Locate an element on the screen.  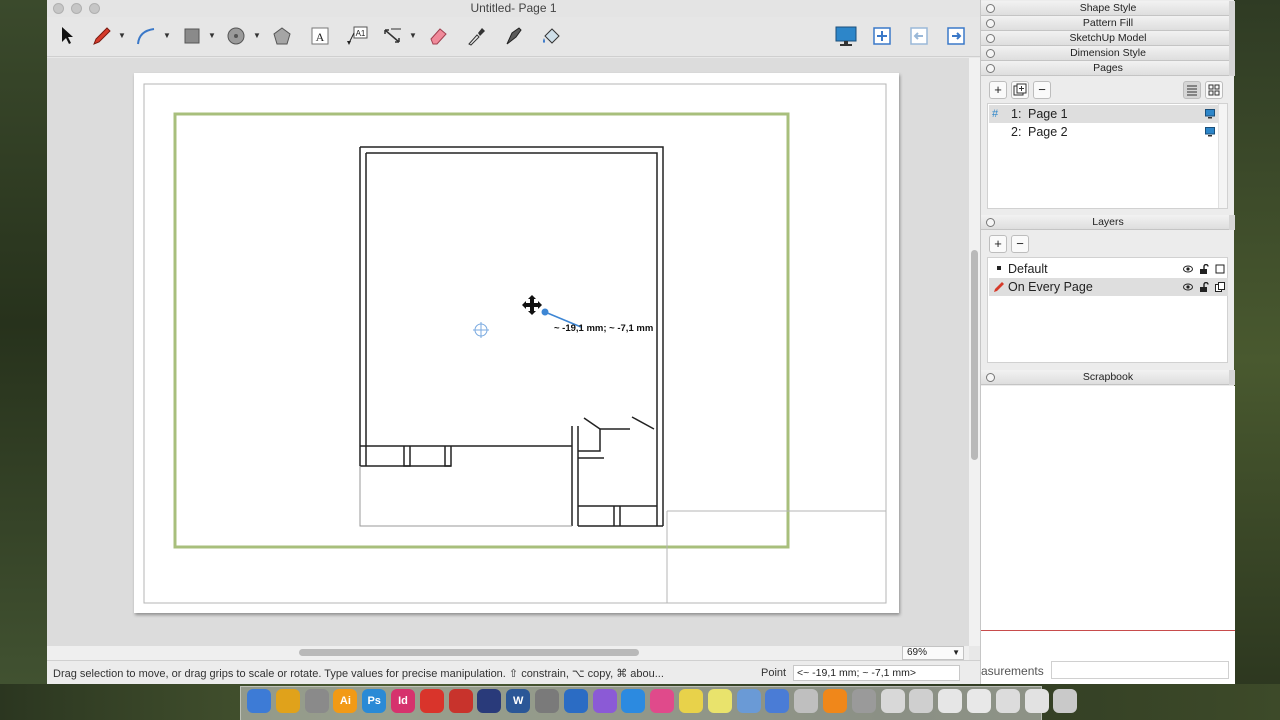
svg-text: A1 is located at coordinates (361, 33).